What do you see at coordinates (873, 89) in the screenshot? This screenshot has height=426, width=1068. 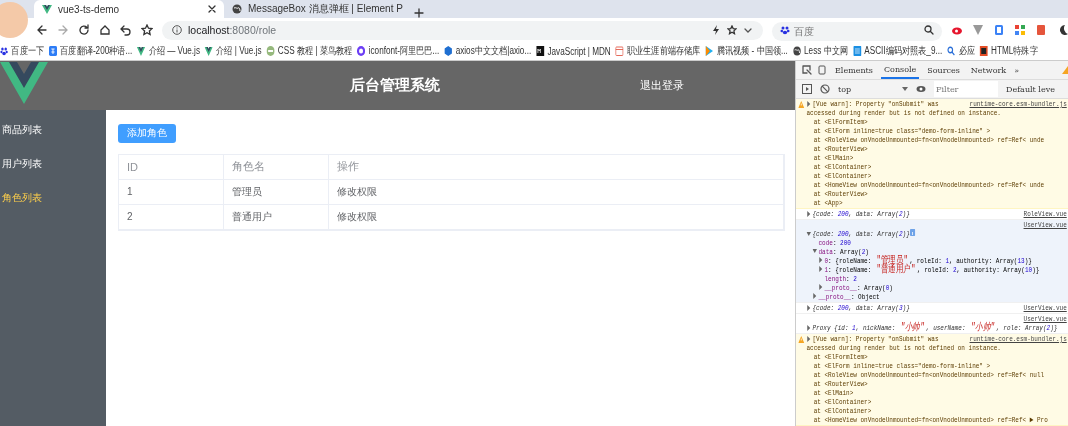 I see `context-select: top` at bounding box center [873, 89].